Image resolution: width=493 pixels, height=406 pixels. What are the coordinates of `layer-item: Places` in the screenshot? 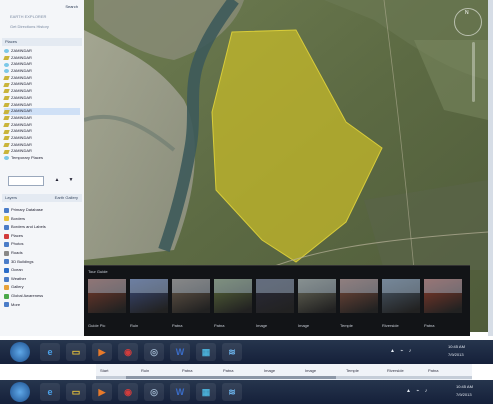 It's located at (42, 236).